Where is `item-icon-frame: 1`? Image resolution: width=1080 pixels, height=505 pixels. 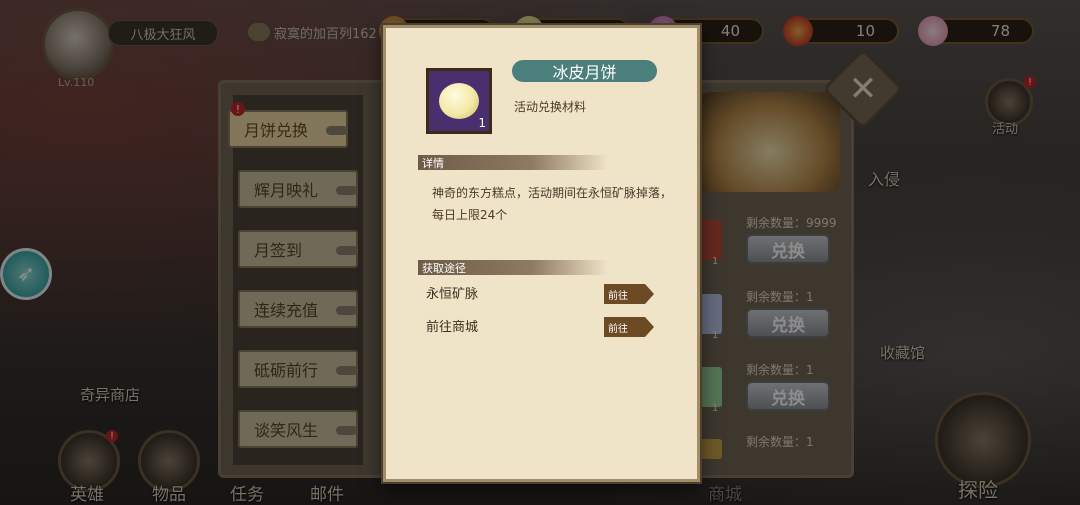
item-icon-frame: 1 is located at coordinates (459, 101).